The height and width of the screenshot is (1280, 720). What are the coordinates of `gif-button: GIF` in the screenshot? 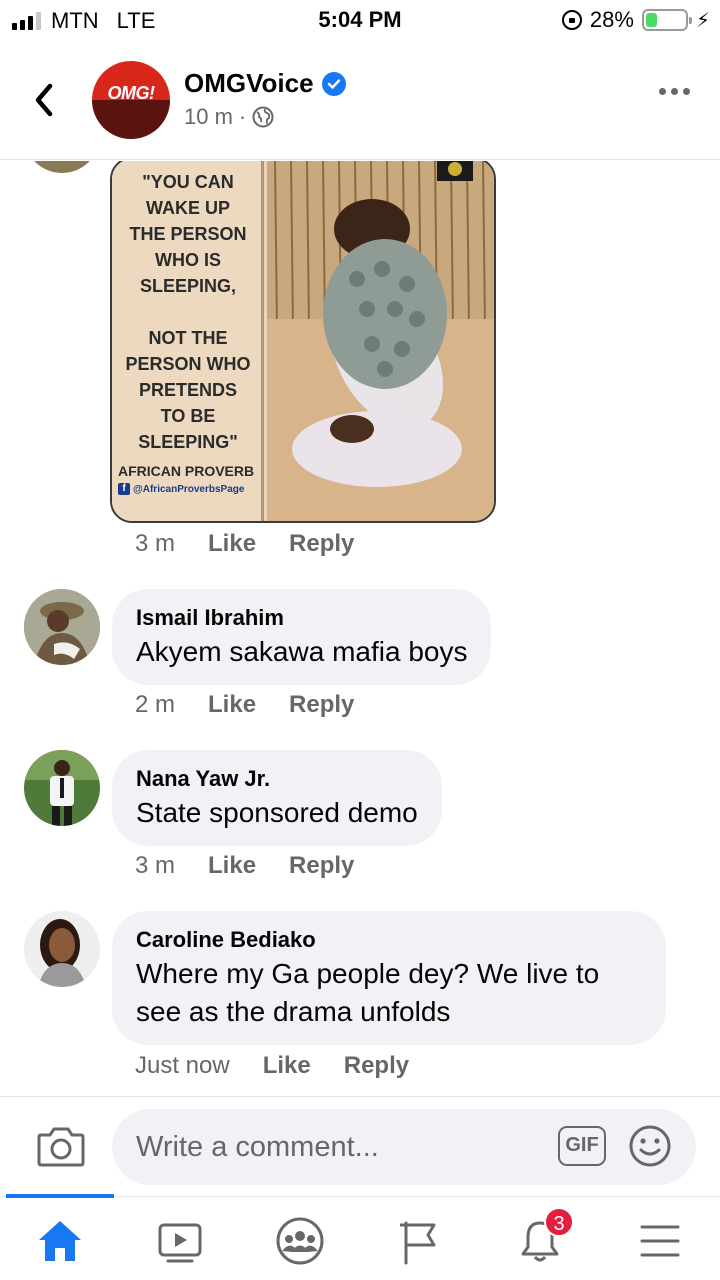 It's located at (582, 1146).